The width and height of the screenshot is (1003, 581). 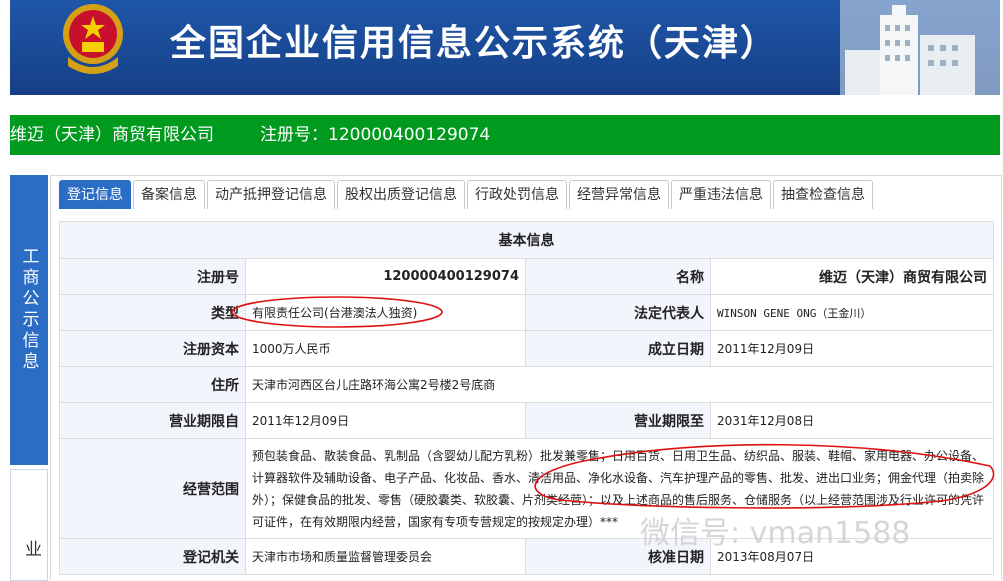 I want to click on tab-abnormal-operation: 经营异常信息, so click(x=619, y=194).